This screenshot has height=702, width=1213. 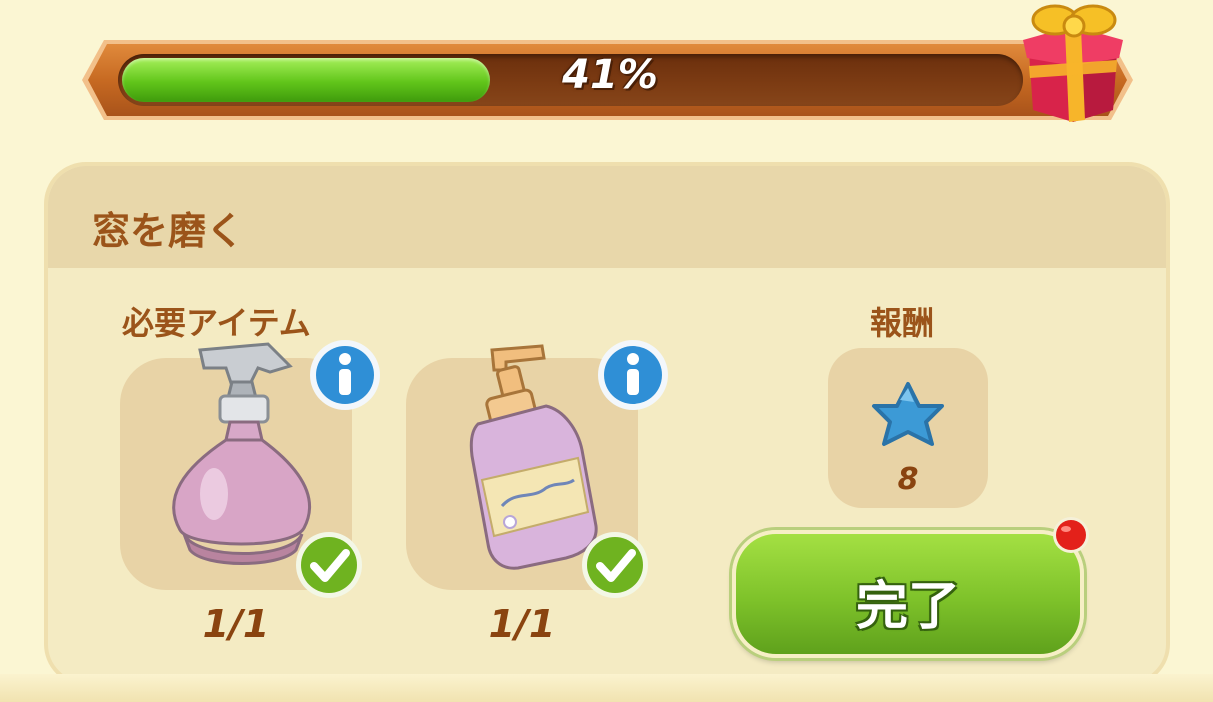 I want to click on complete-button-label: 完了, so click(x=907, y=607).